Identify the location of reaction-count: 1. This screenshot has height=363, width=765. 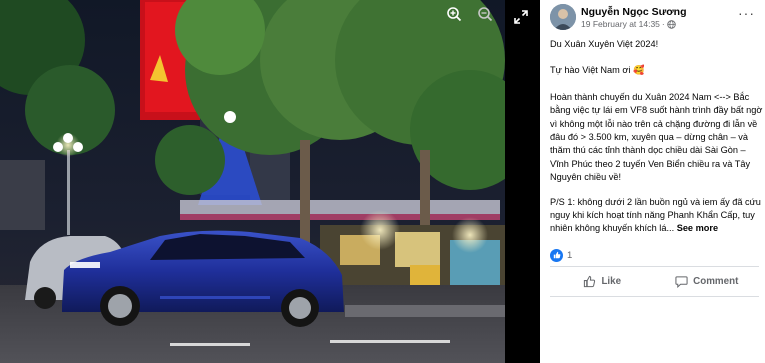
(570, 255).